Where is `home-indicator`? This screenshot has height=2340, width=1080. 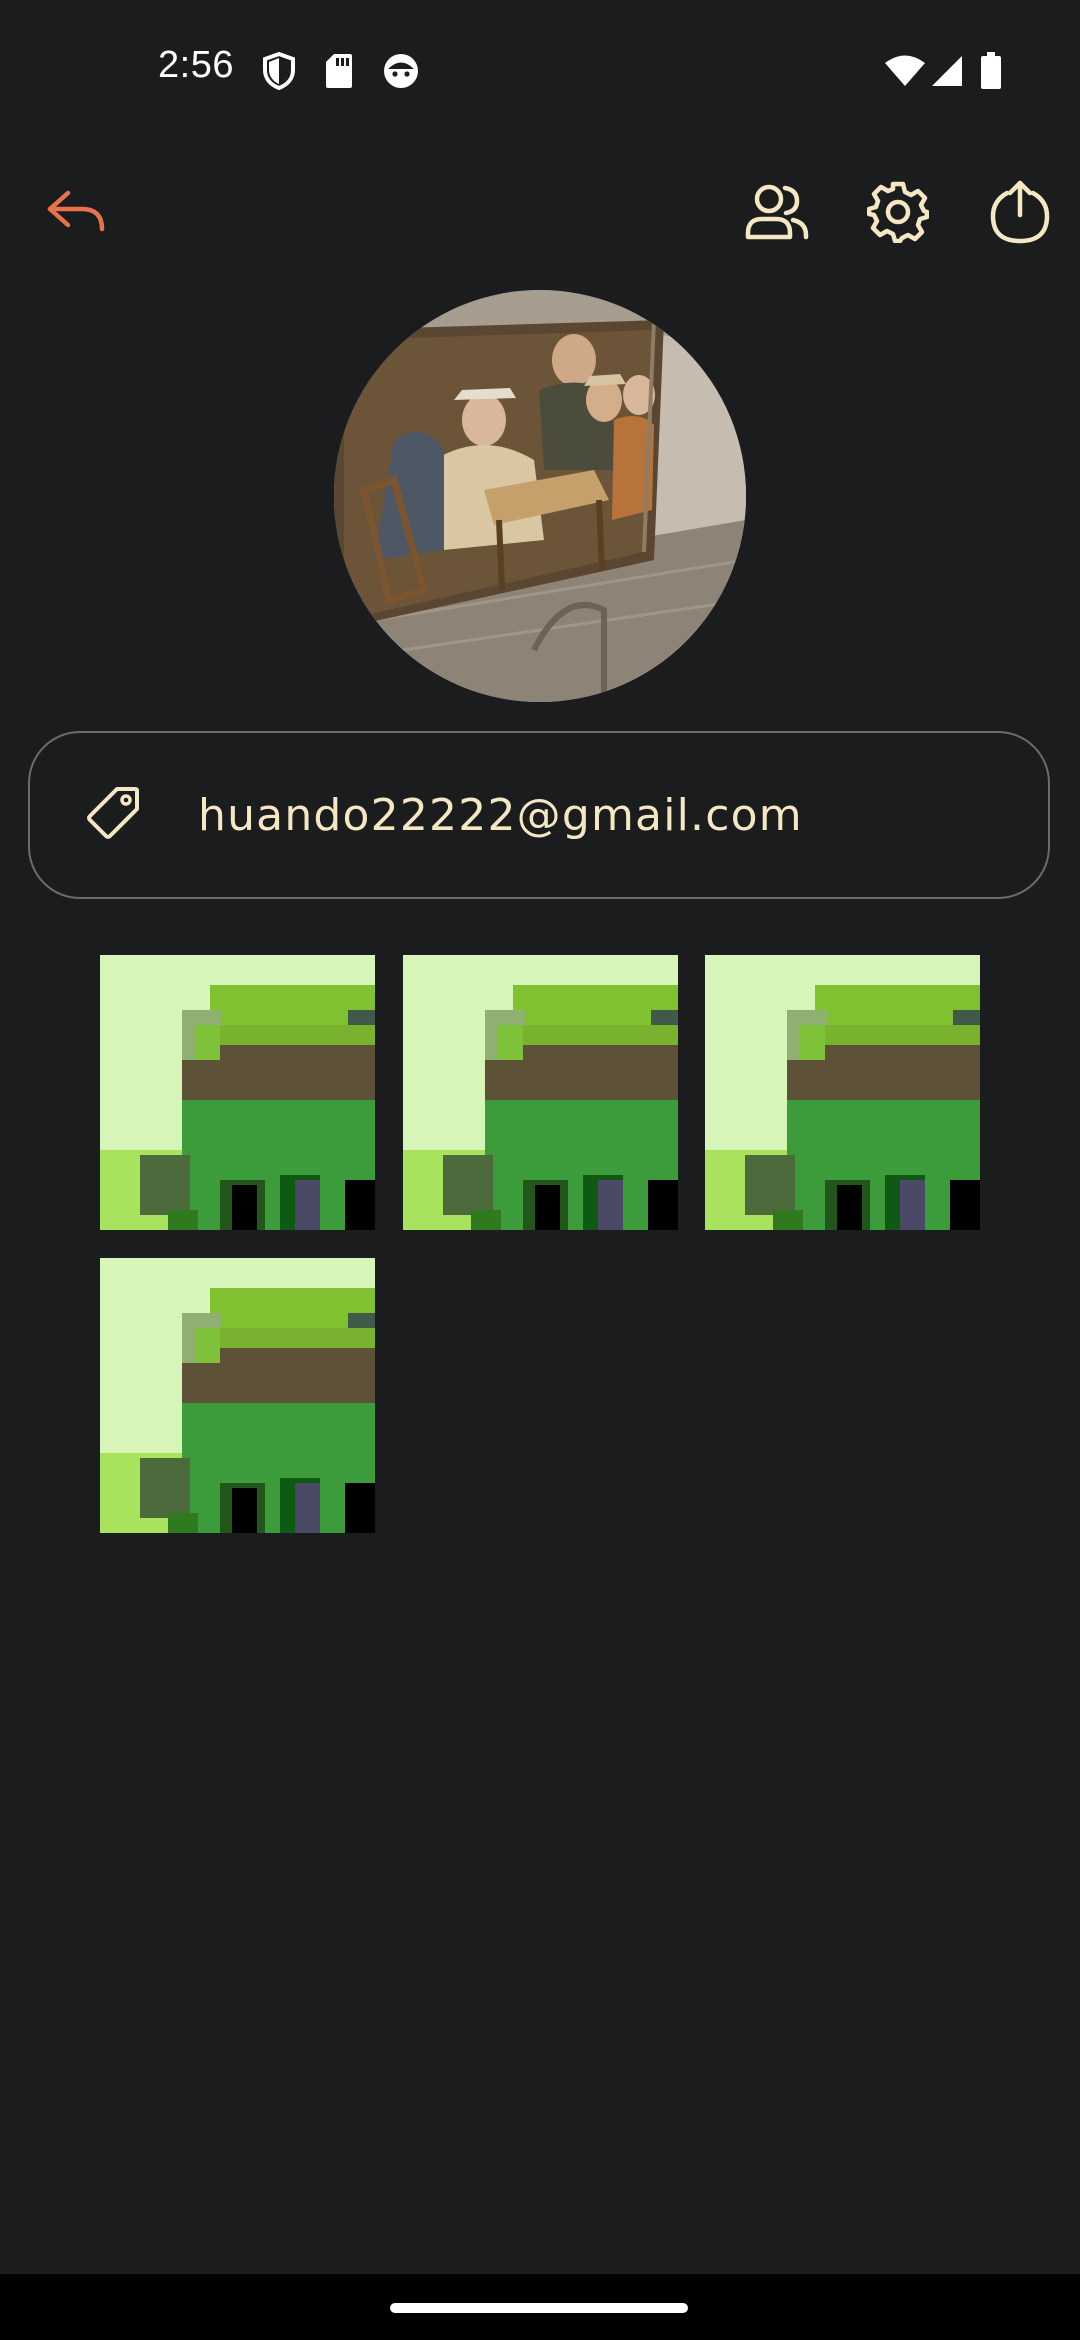 home-indicator is located at coordinates (539, 2308).